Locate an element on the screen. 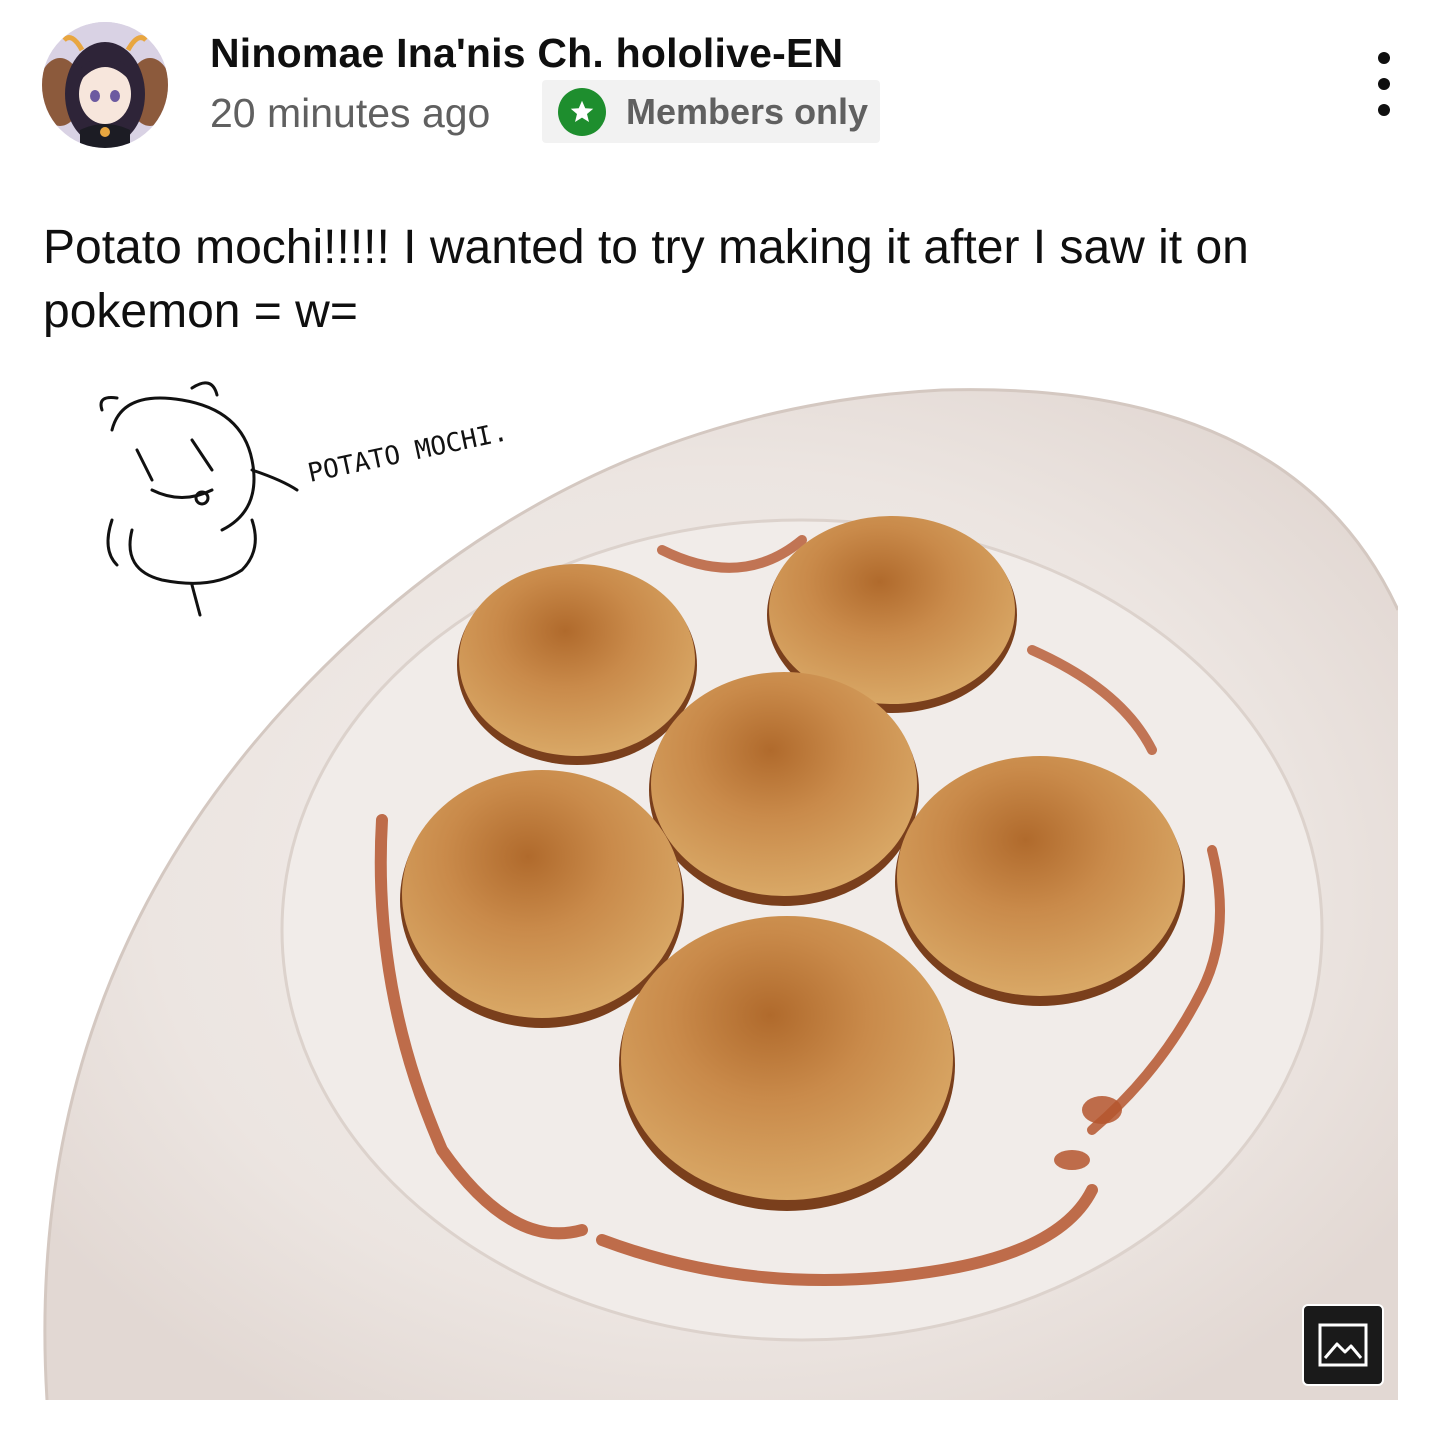 Image resolution: width=1440 pixels, height=1436 pixels. post-timestamp: 20 minutes ago is located at coordinates (350, 113).